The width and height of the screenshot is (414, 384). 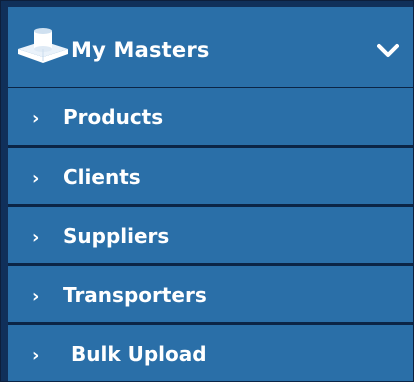 What do you see at coordinates (388, 51) in the screenshot?
I see `chevron-down-icon` at bounding box center [388, 51].